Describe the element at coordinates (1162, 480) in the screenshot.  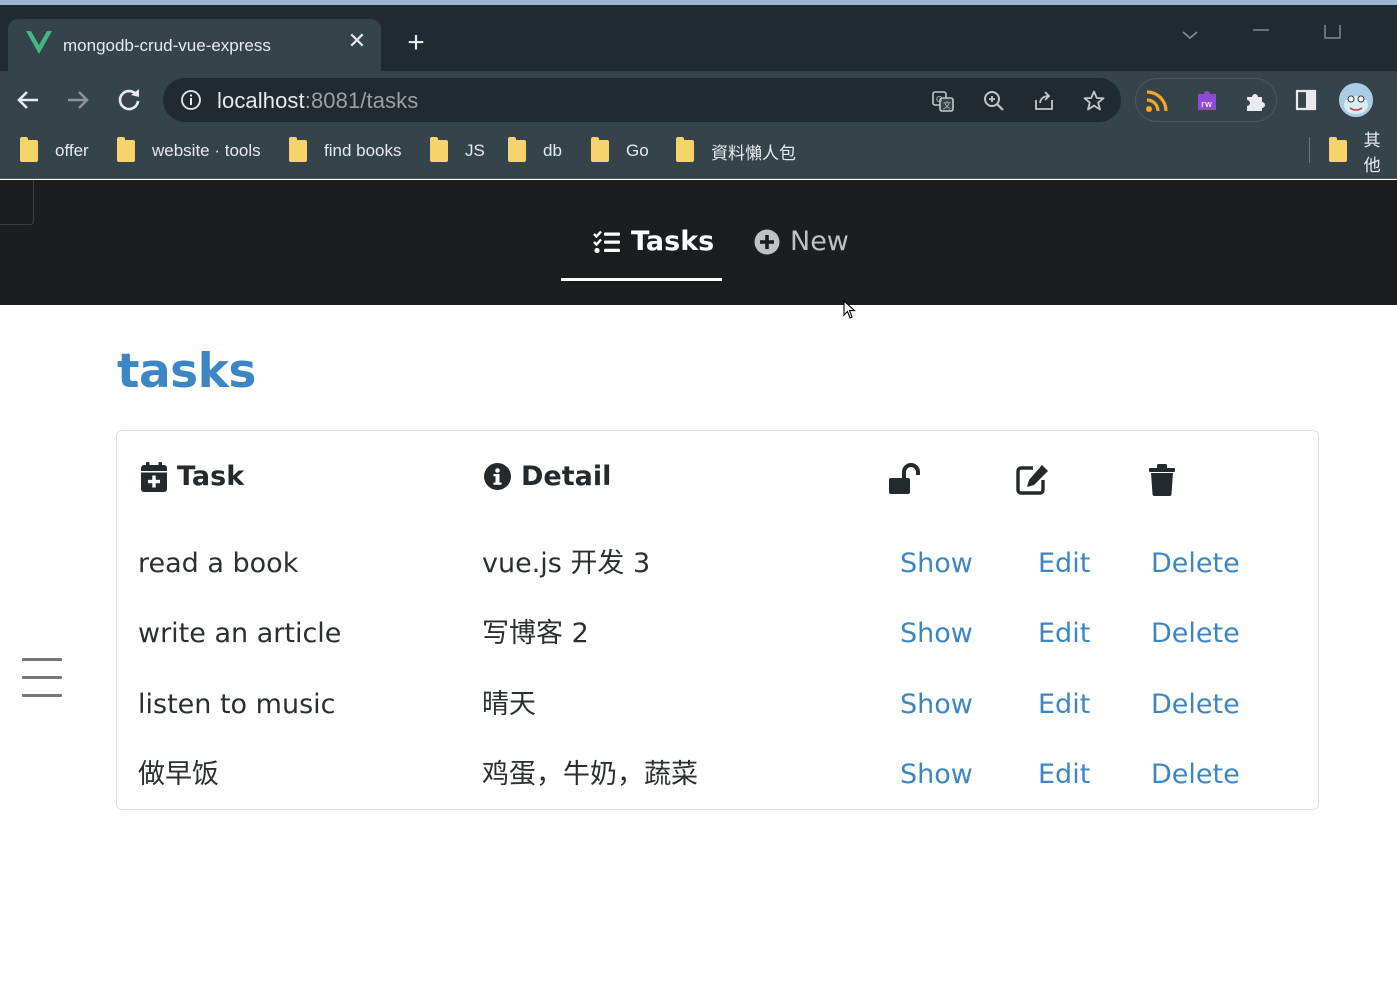
I see `trash-icon` at that location.